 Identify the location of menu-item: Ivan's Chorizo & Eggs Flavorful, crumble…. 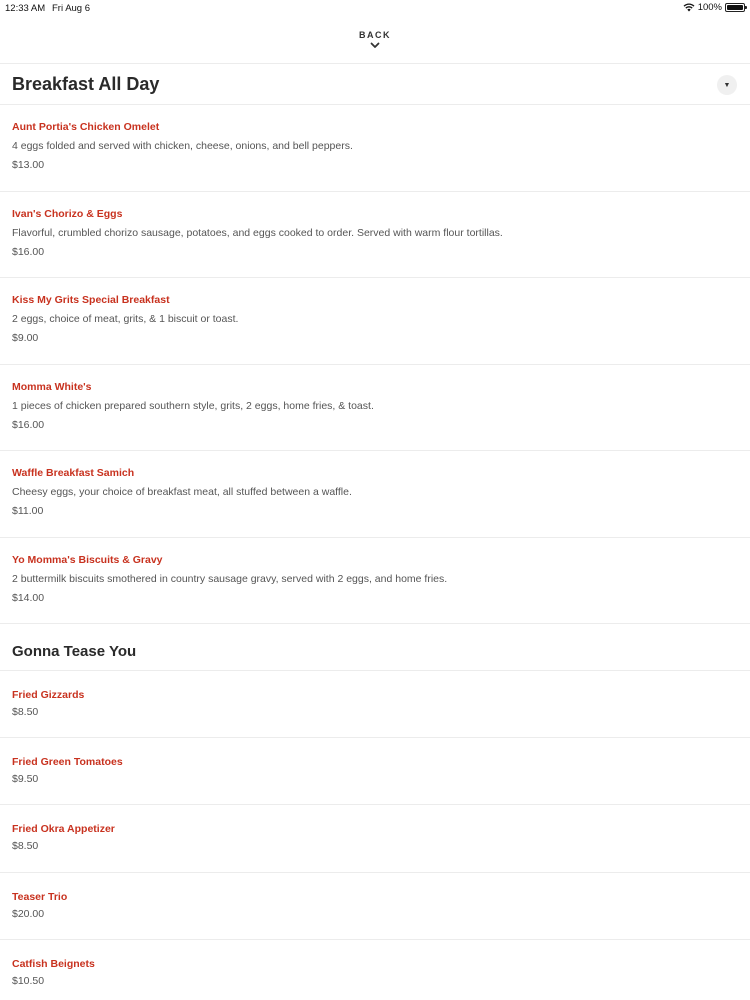
(375, 235).